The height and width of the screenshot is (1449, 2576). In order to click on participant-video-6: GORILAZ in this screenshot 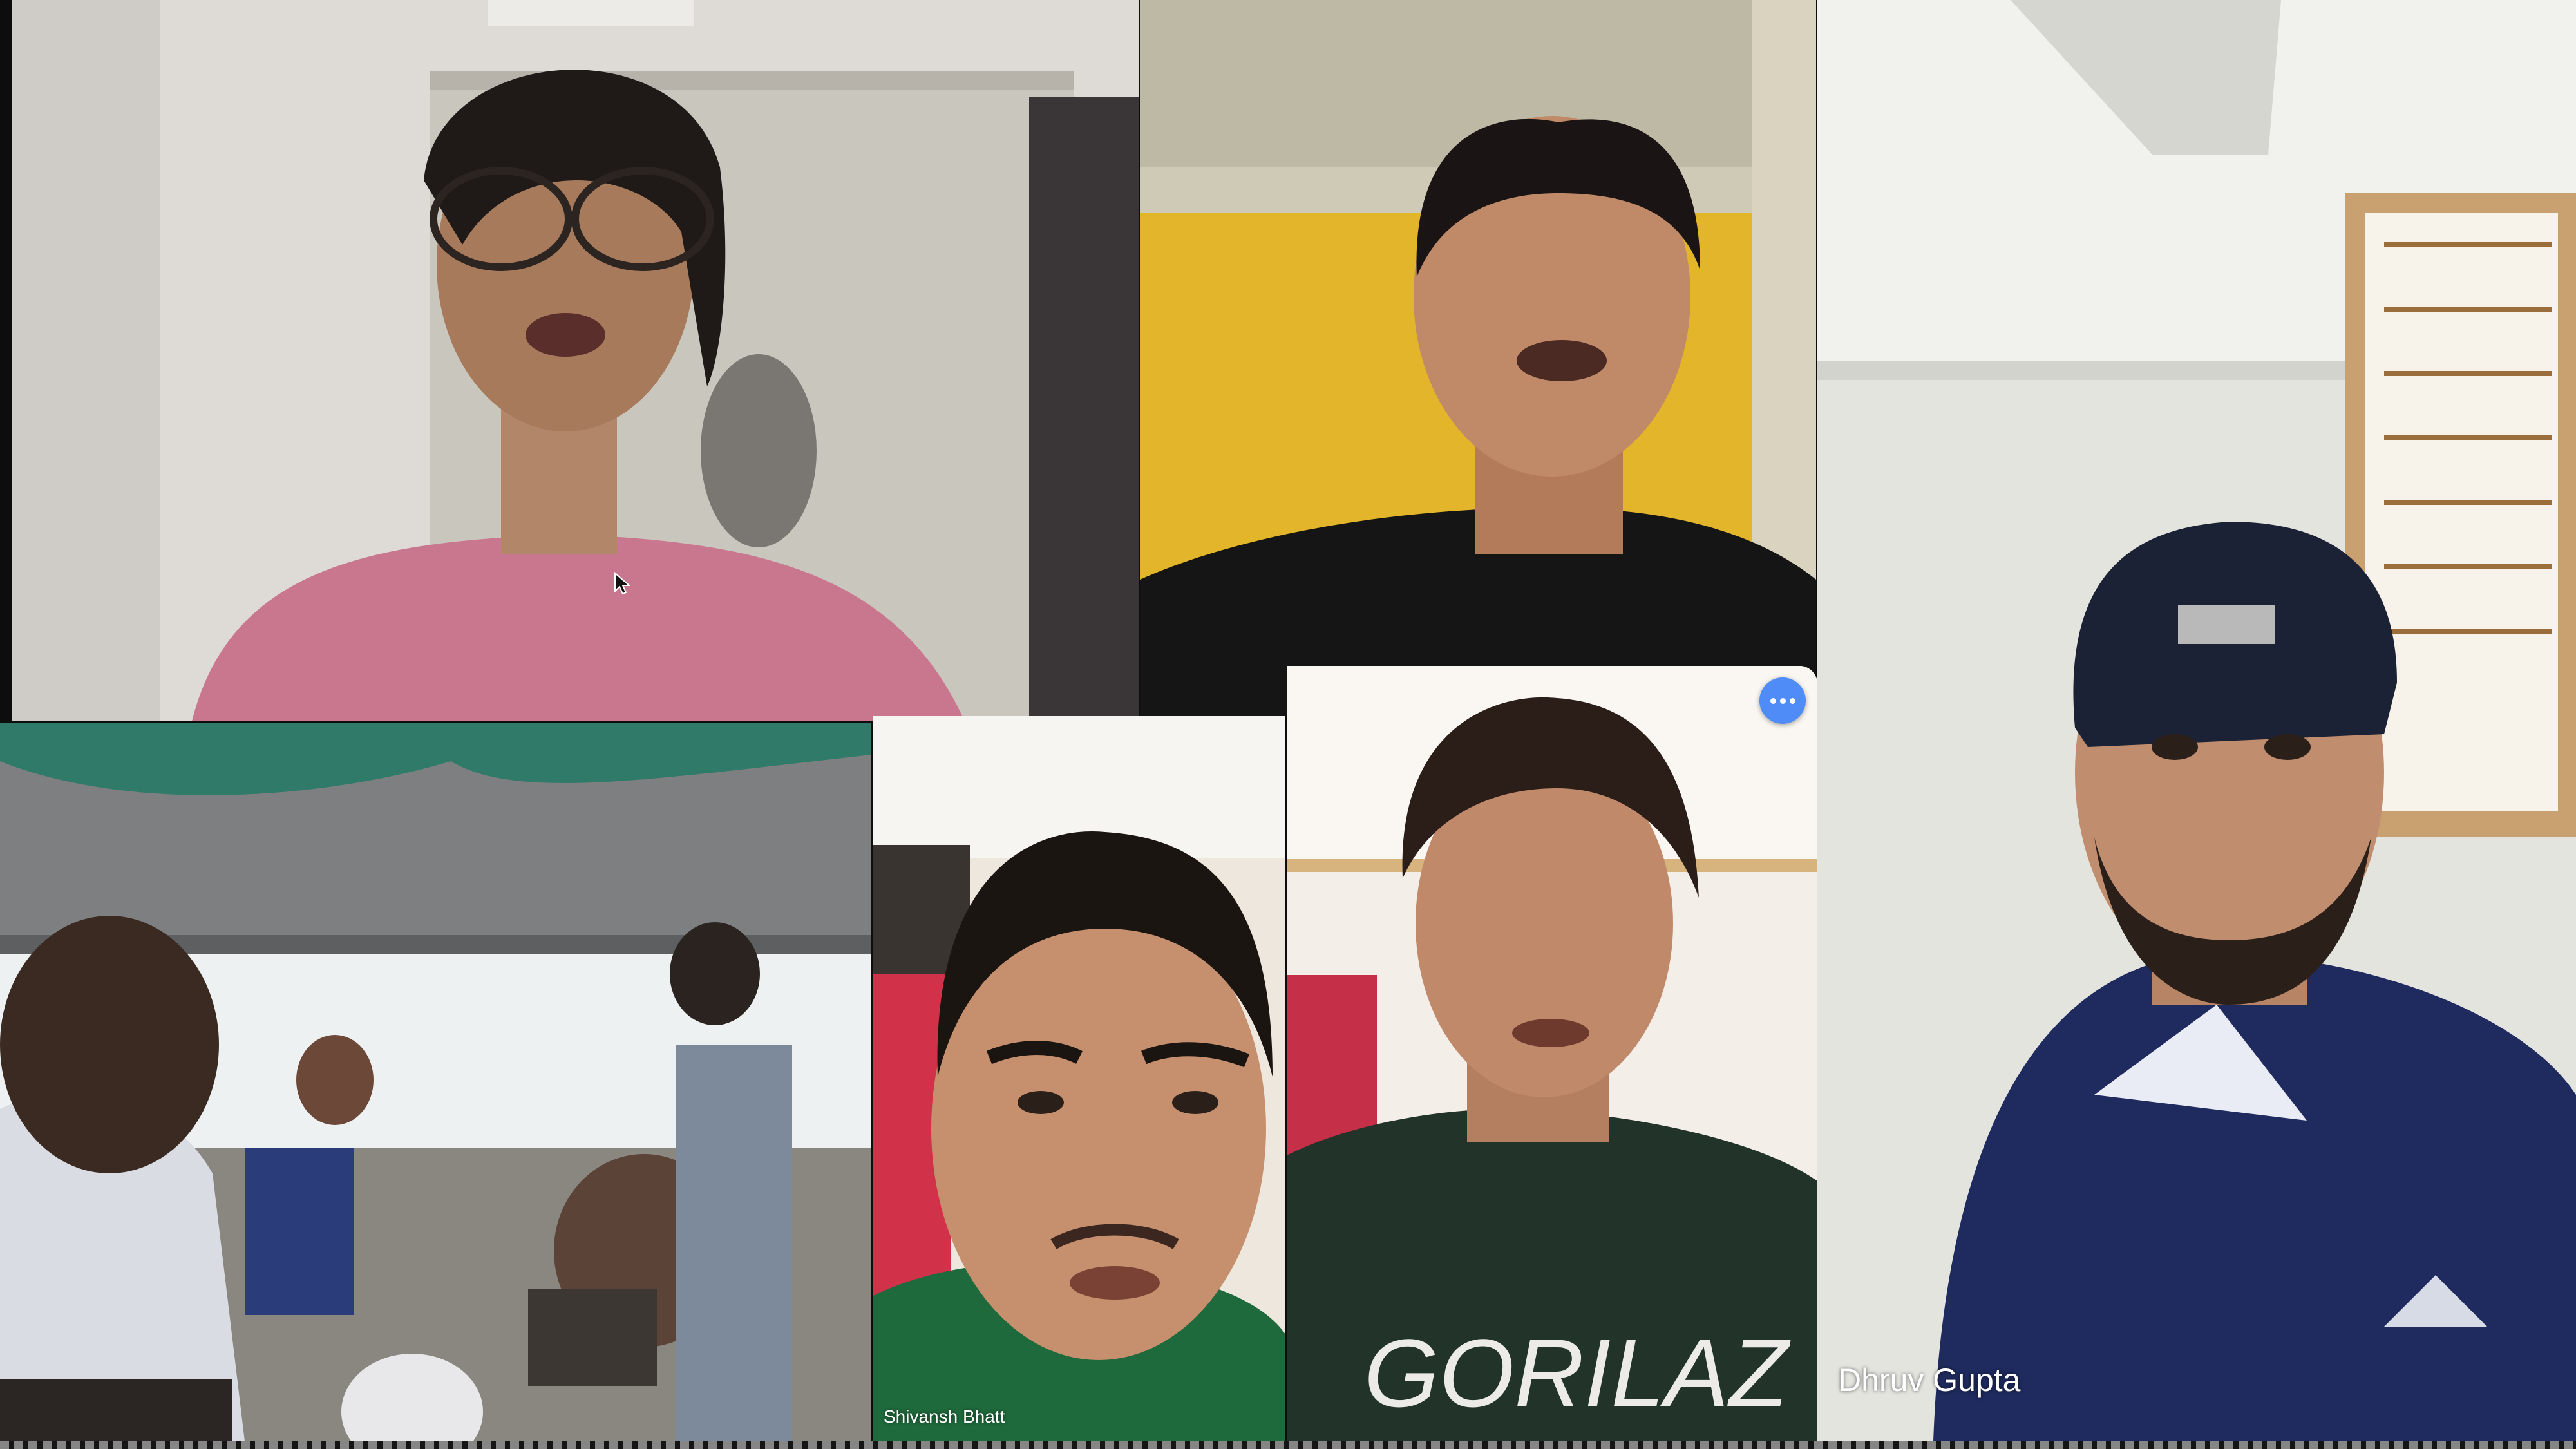, I will do `click(1552, 1053)`.